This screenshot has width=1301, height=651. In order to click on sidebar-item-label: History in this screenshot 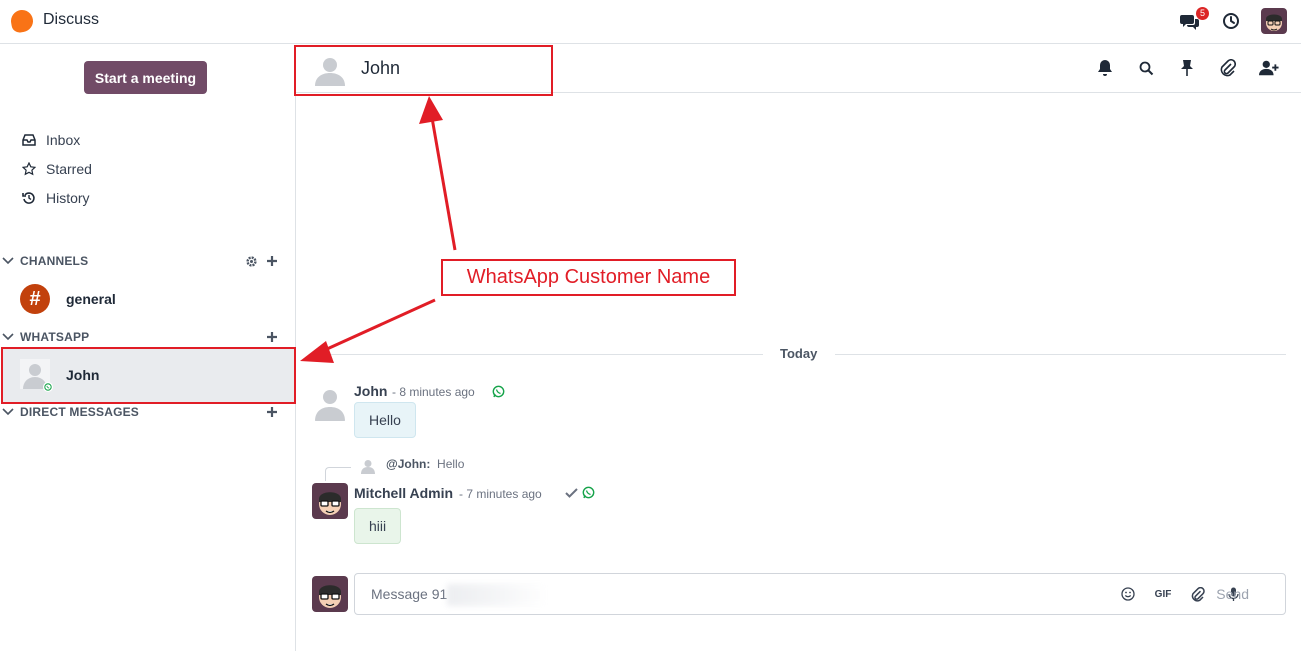, I will do `click(68, 198)`.